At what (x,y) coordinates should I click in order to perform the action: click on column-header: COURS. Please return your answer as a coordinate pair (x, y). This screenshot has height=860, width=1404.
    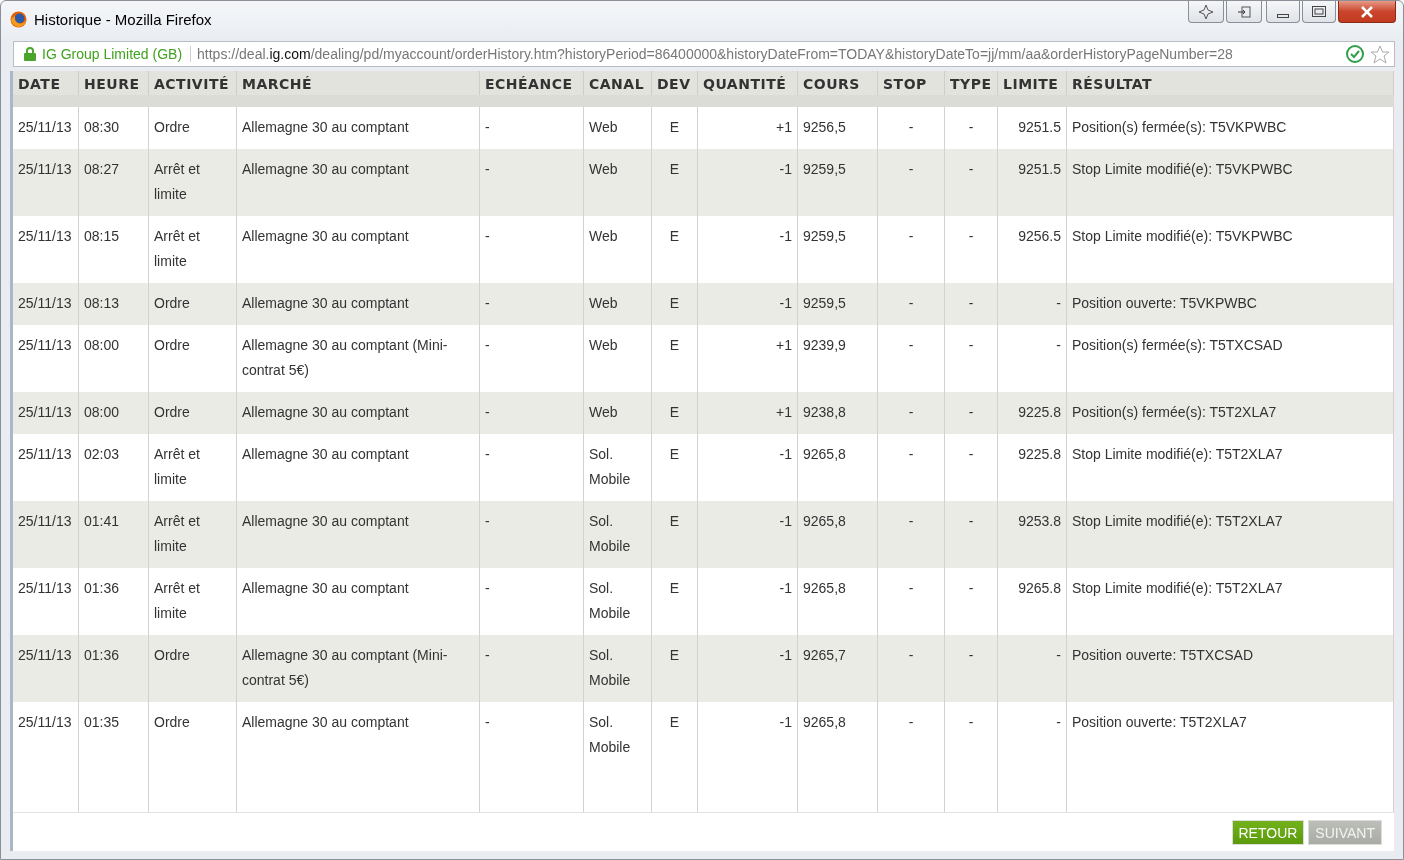
    Looking at the image, I should click on (838, 83).